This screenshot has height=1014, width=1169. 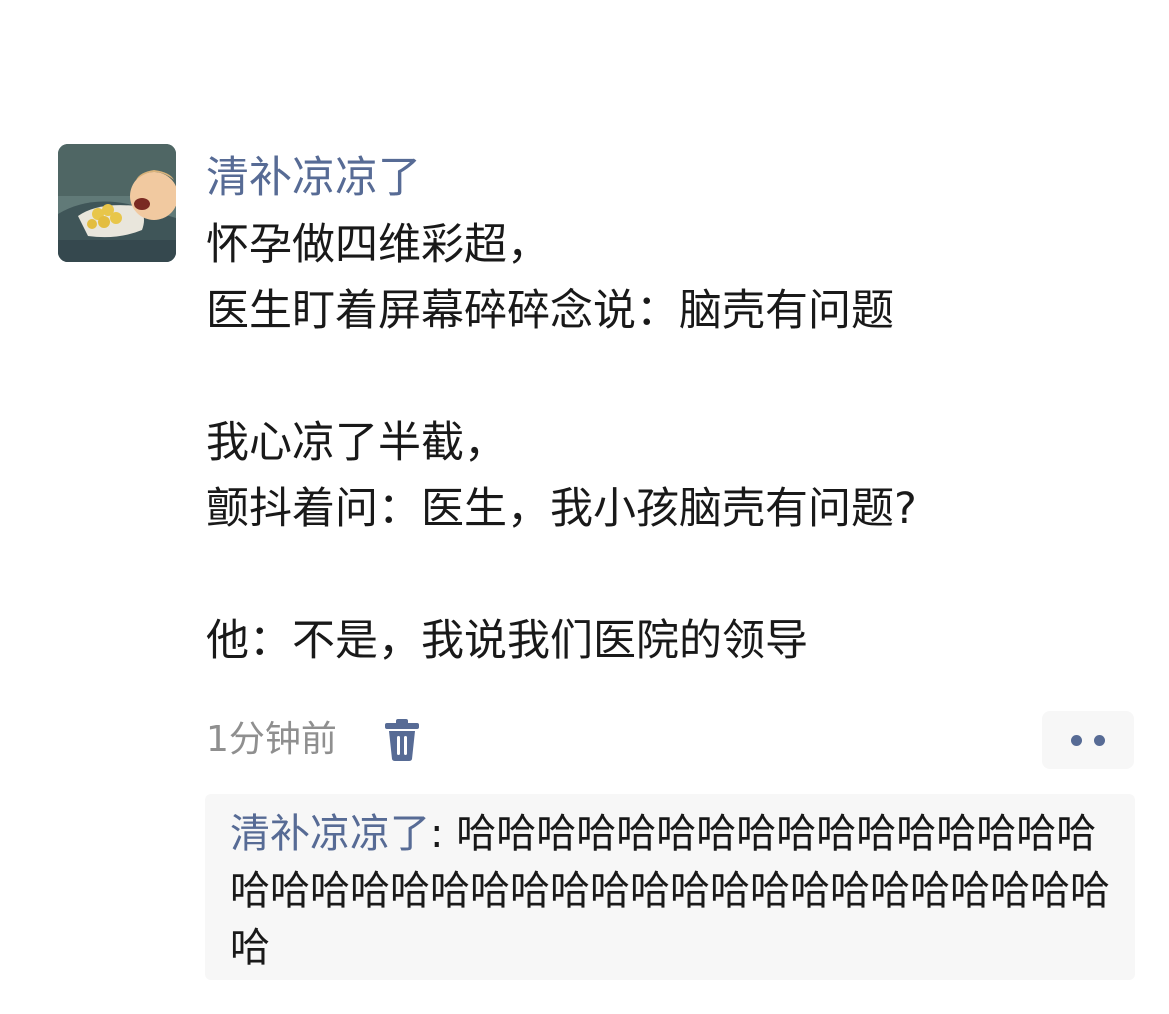 What do you see at coordinates (402, 740) in the screenshot?
I see `trash-icon` at bounding box center [402, 740].